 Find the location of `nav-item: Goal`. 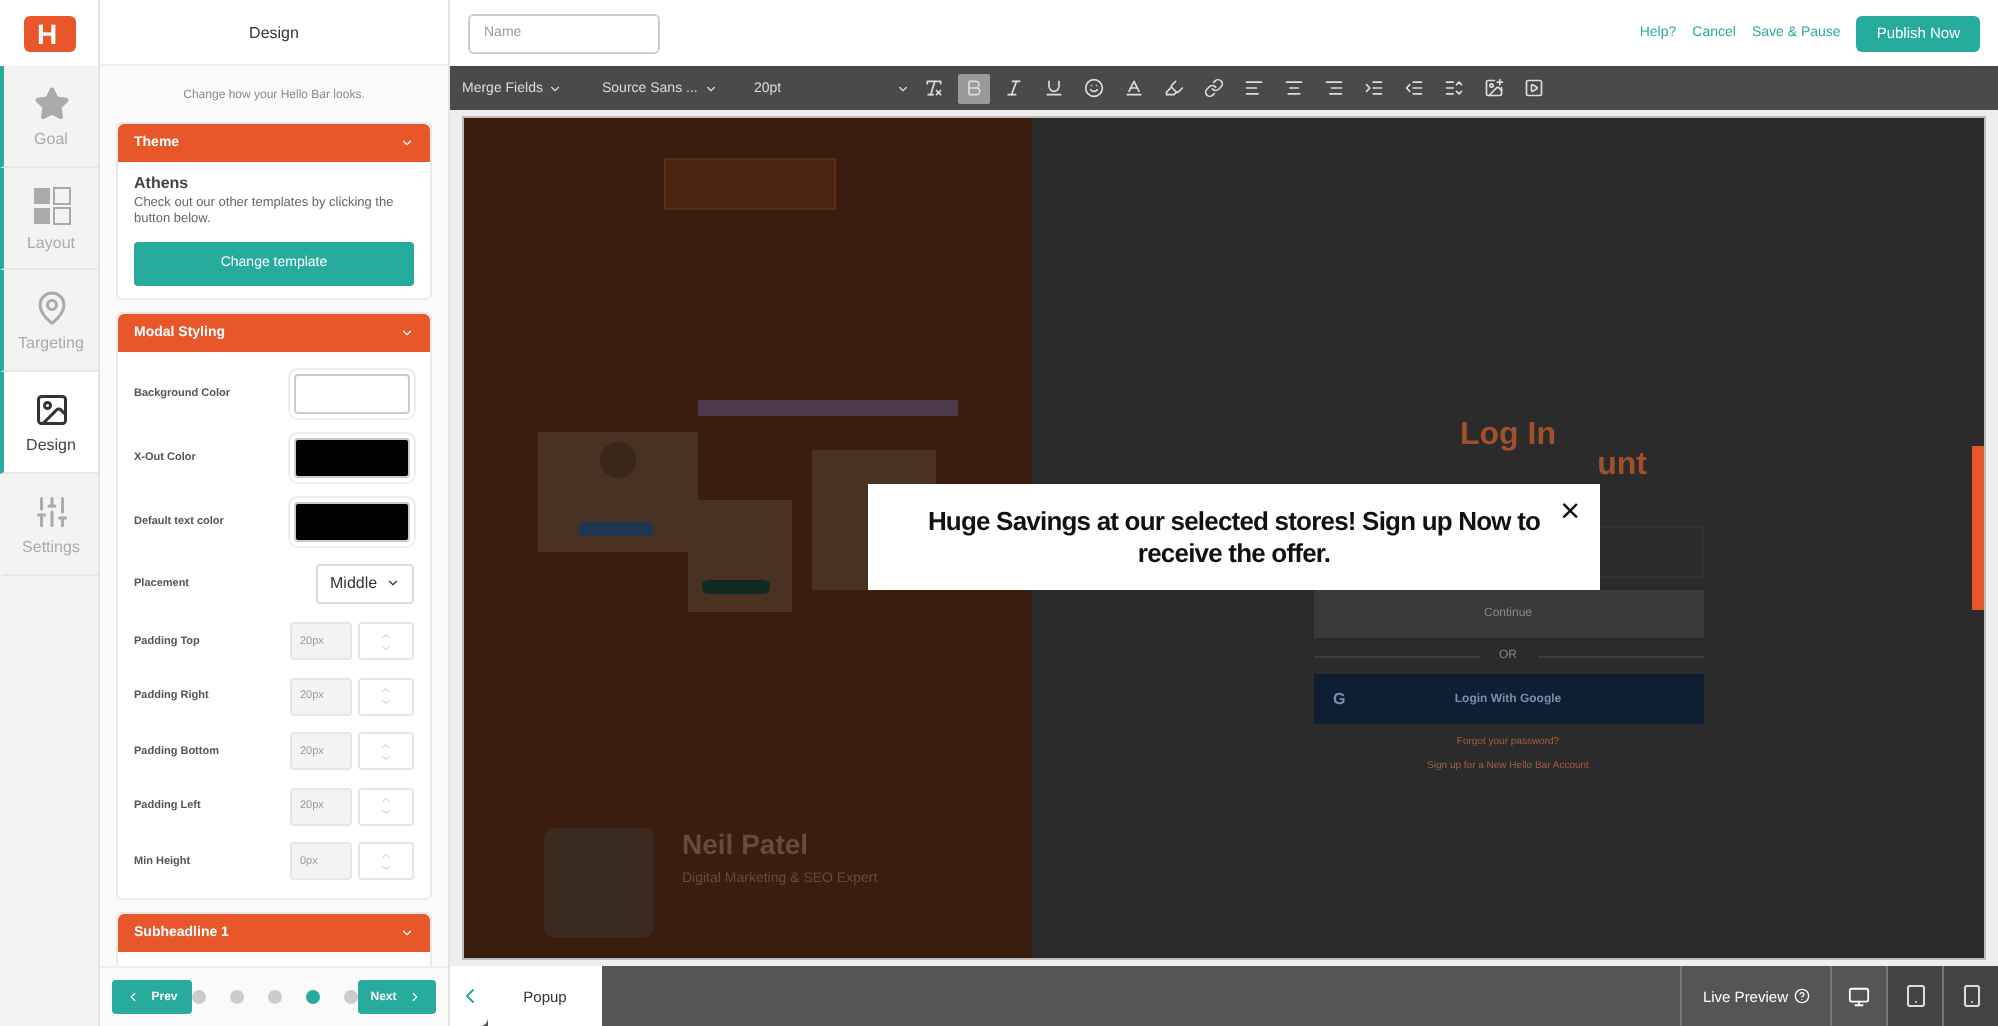

nav-item: Goal is located at coordinates (49, 117).